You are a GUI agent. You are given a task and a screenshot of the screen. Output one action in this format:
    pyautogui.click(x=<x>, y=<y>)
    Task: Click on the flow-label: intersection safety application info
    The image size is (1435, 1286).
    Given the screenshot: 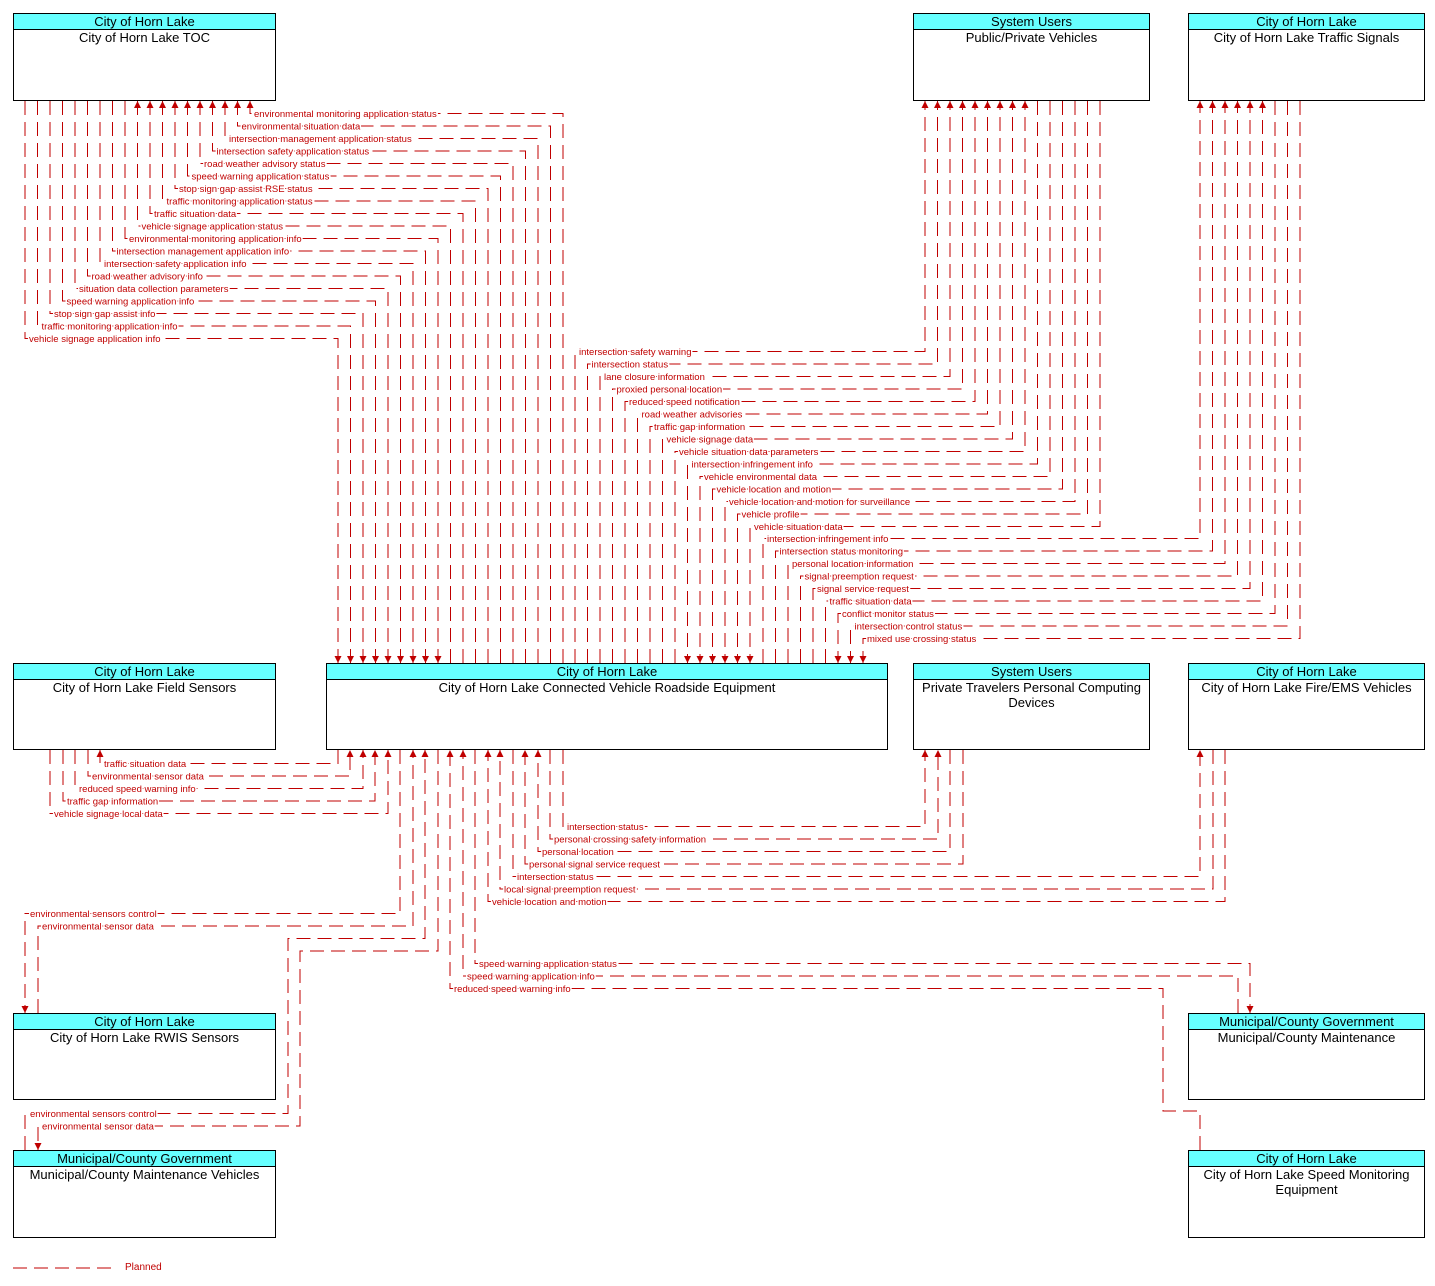 What is the action you would take?
    pyautogui.click(x=175, y=264)
    